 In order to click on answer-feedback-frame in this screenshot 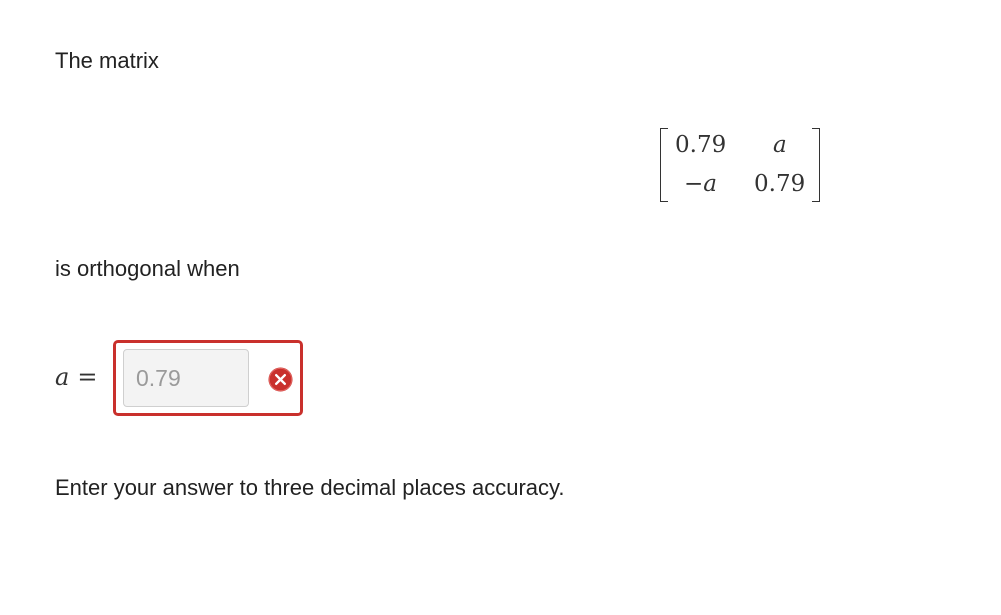, I will do `click(208, 378)`.